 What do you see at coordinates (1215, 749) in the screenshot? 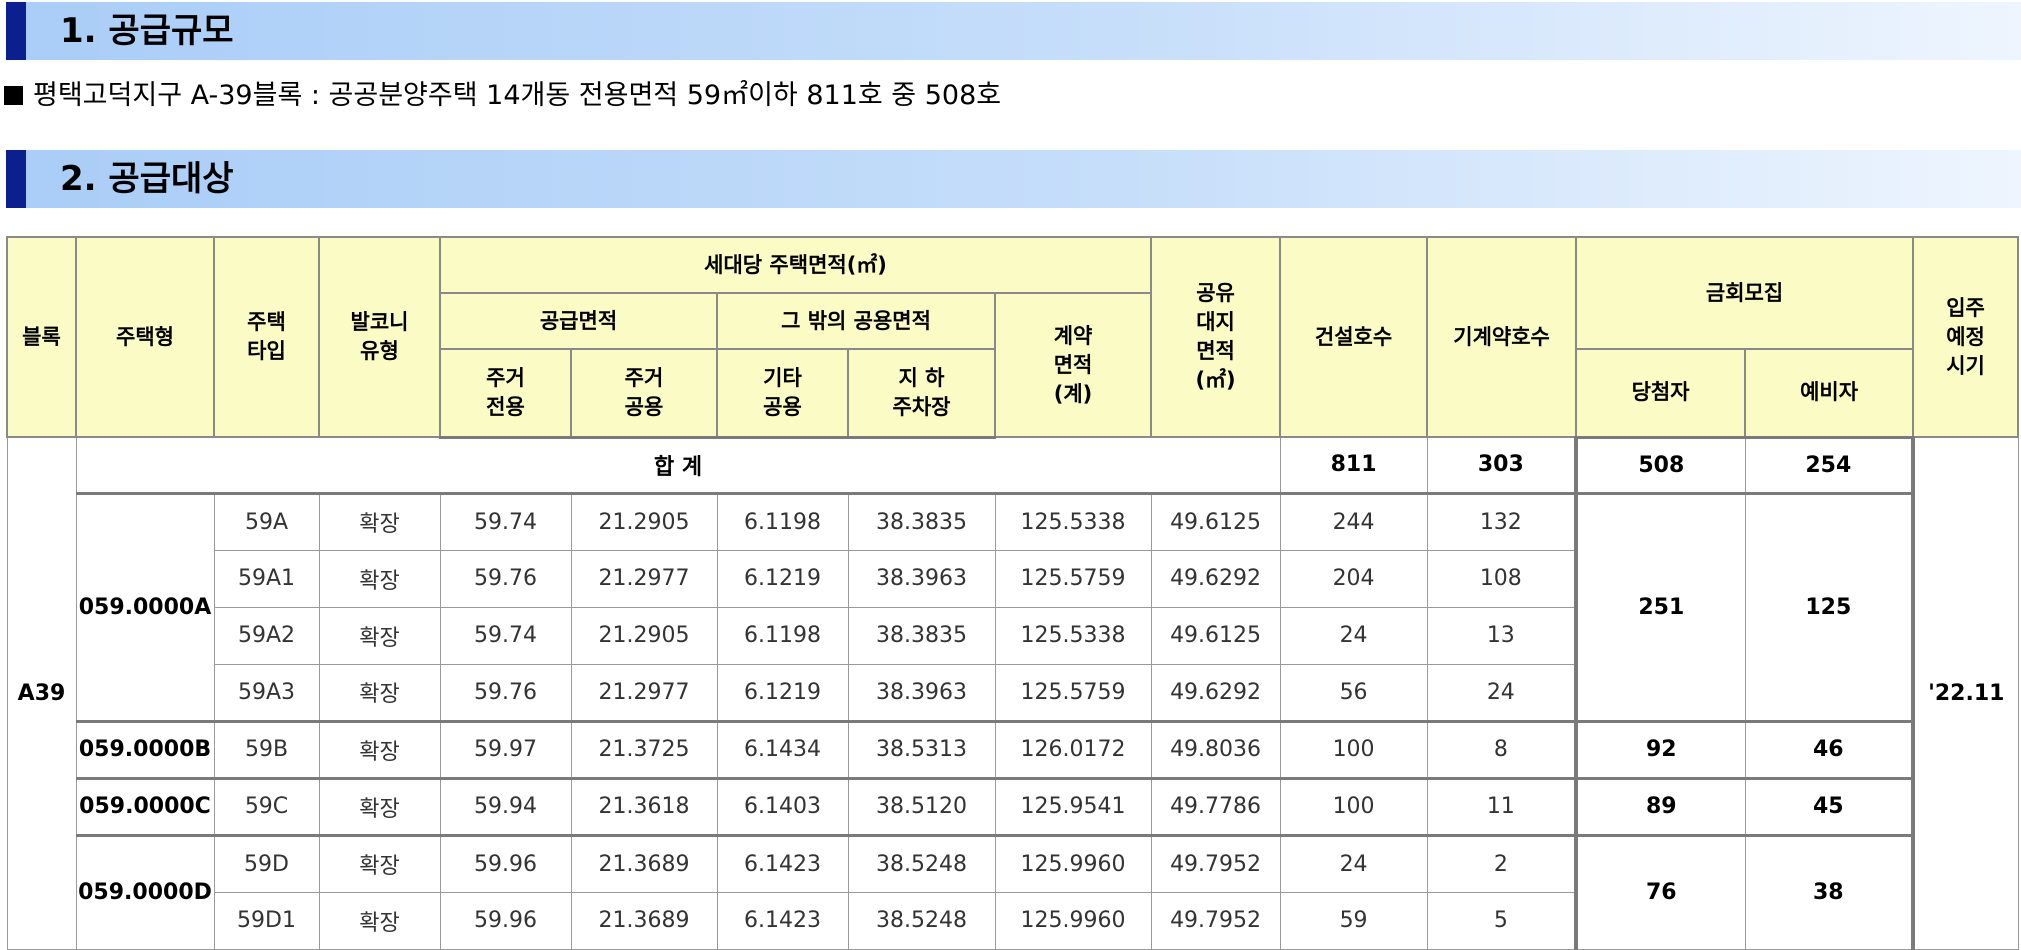
I see `land-cell: 49.8036` at bounding box center [1215, 749].